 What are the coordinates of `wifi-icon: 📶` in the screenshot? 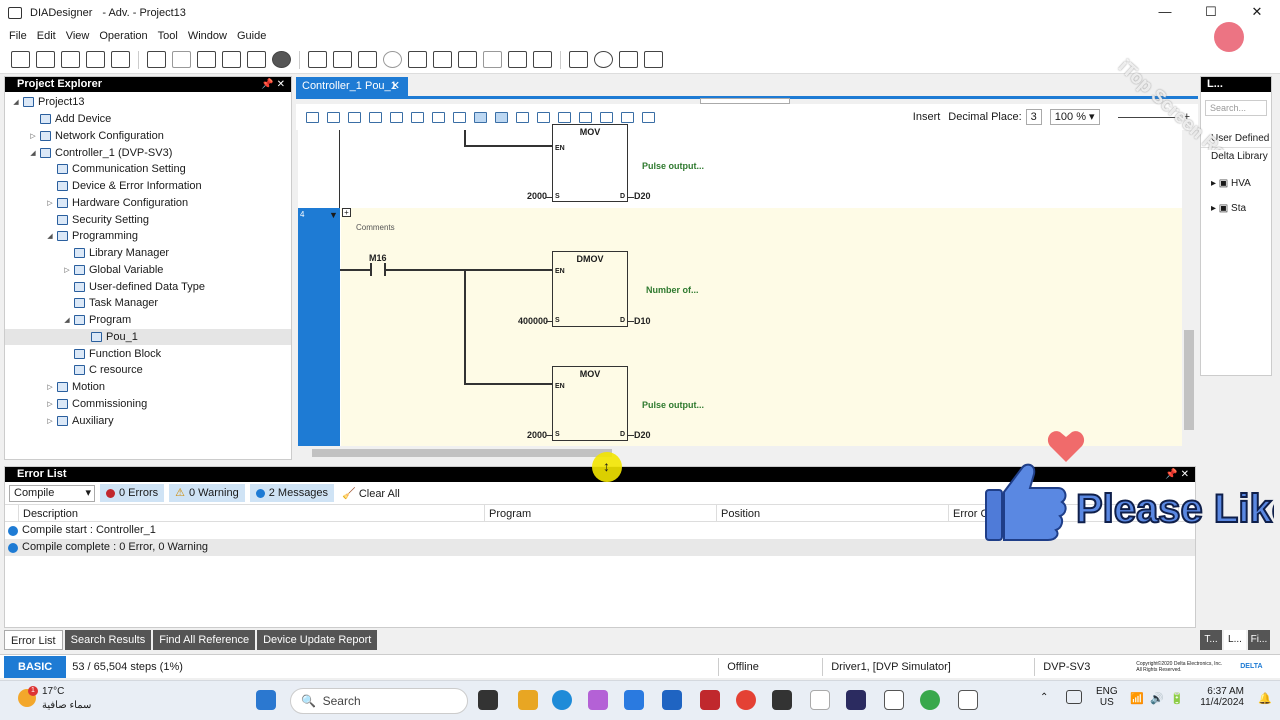 It's located at (1137, 698).